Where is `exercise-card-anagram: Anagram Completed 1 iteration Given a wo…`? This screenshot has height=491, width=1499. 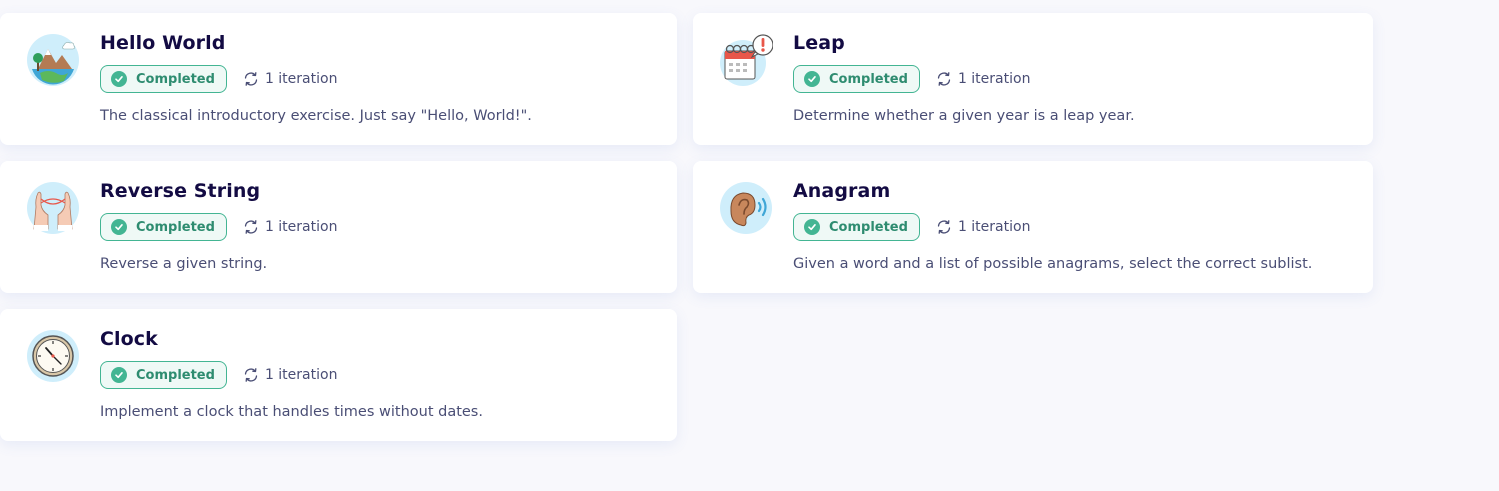 exercise-card-anagram: Anagram Completed 1 iteration Given a wo… is located at coordinates (1033, 227).